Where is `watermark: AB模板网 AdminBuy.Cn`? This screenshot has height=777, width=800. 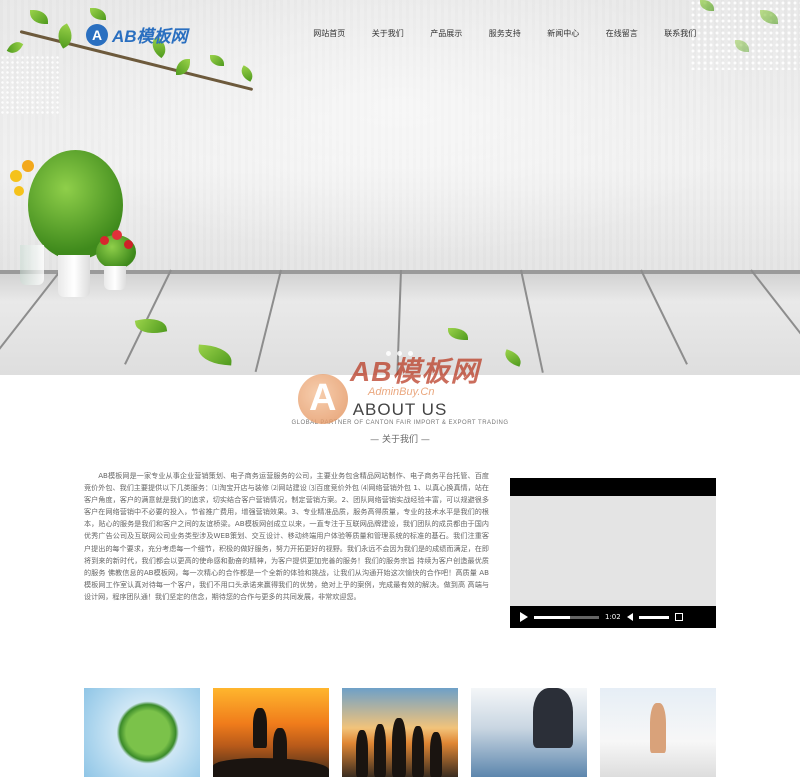 watermark: AB模板网 AdminBuy.Cn is located at coordinates (403, 388).